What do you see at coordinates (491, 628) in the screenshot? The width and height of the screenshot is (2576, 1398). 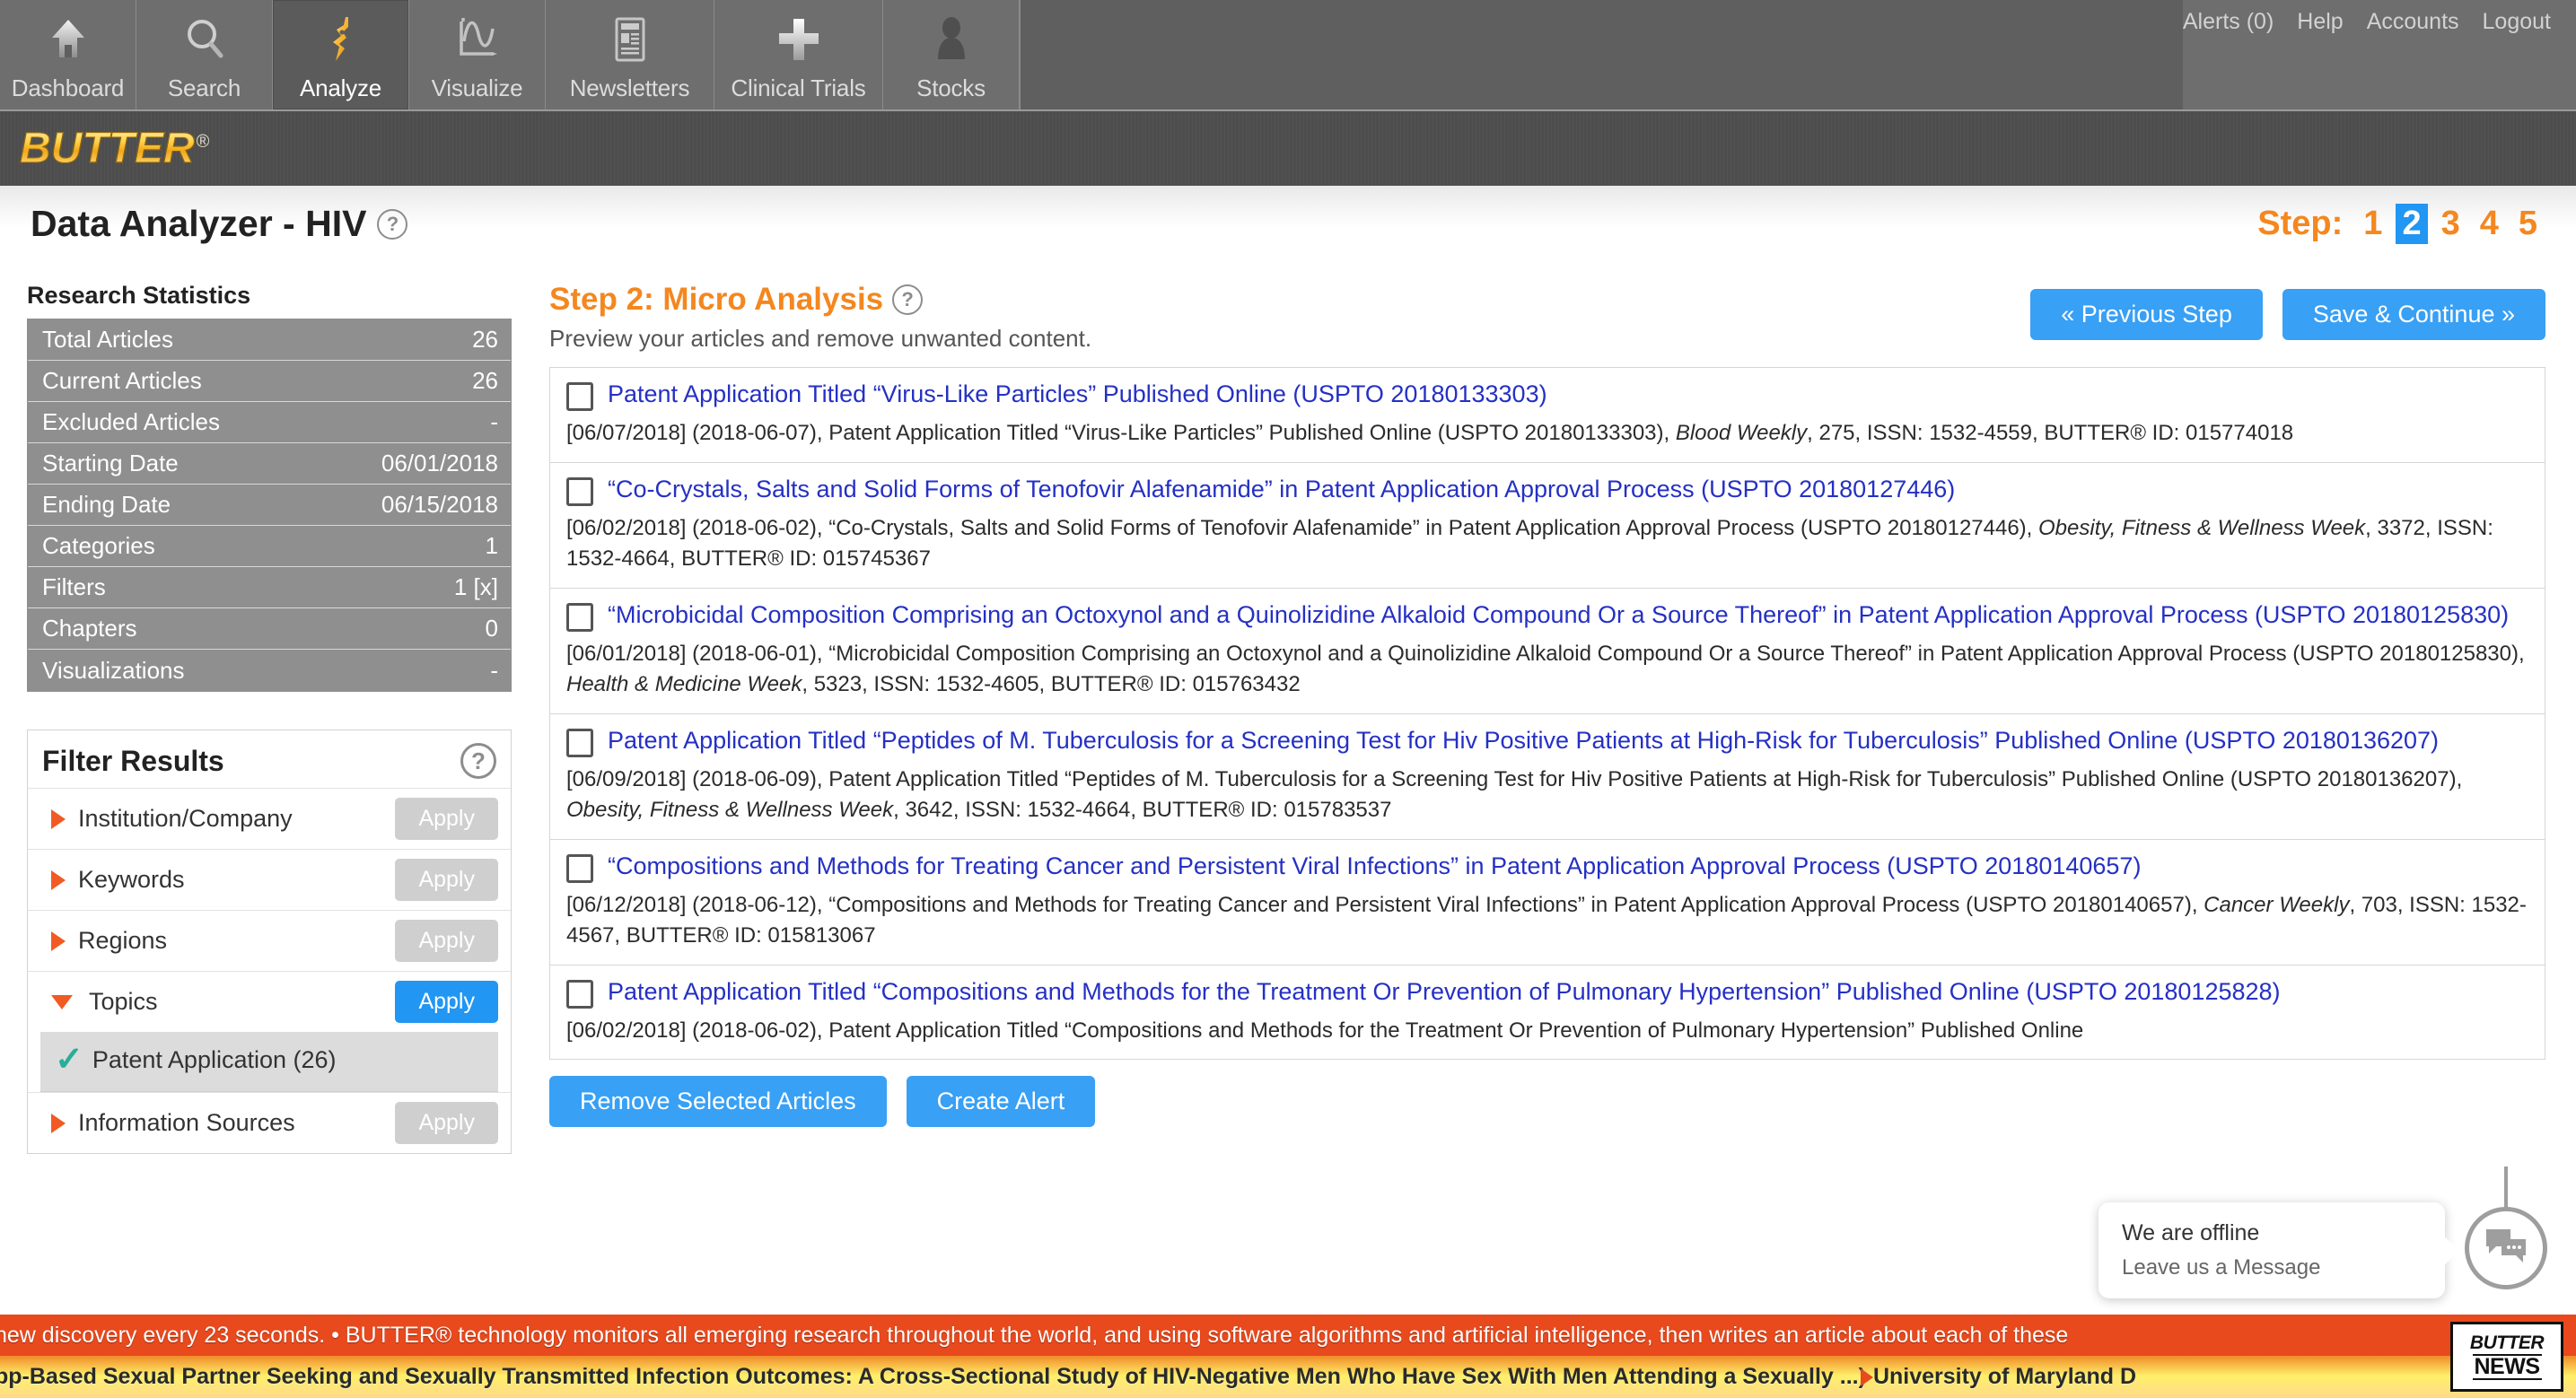 I see `stats-value: 0` at bounding box center [491, 628].